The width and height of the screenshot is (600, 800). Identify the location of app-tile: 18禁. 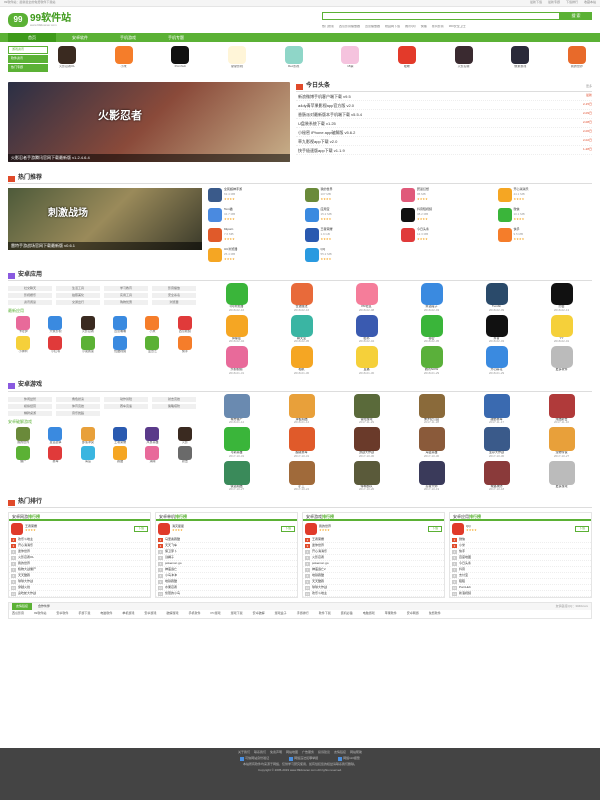
(350, 61).